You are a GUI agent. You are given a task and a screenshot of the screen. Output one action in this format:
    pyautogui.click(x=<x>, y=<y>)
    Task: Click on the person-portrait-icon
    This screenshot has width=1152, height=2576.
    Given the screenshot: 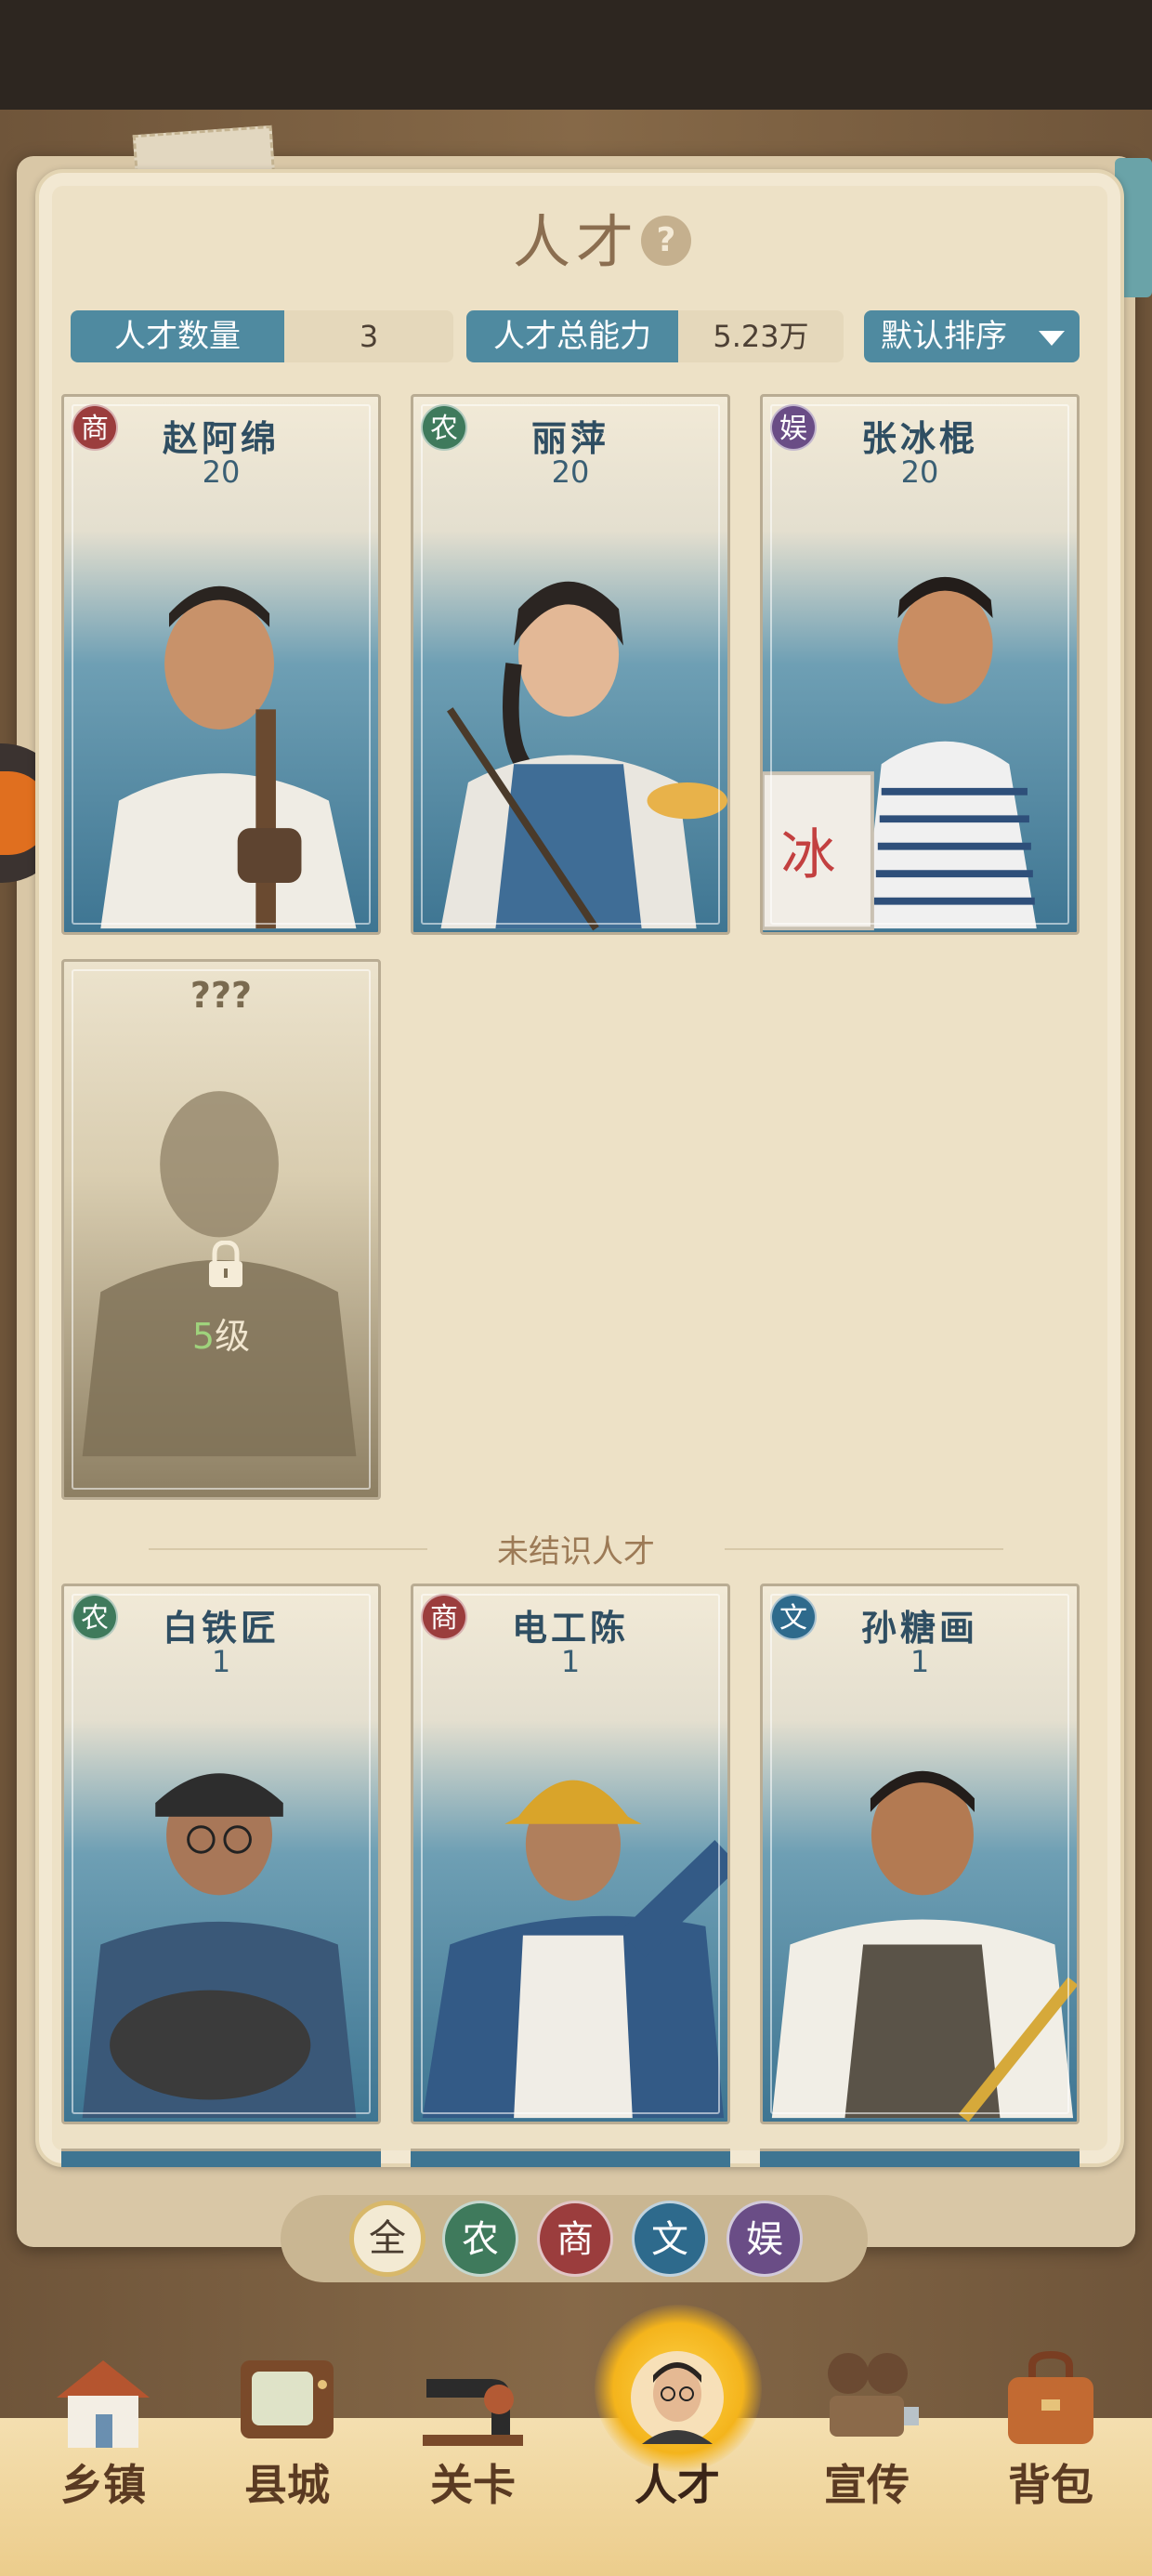 What is the action you would take?
    pyautogui.click(x=677, y=2397)
    